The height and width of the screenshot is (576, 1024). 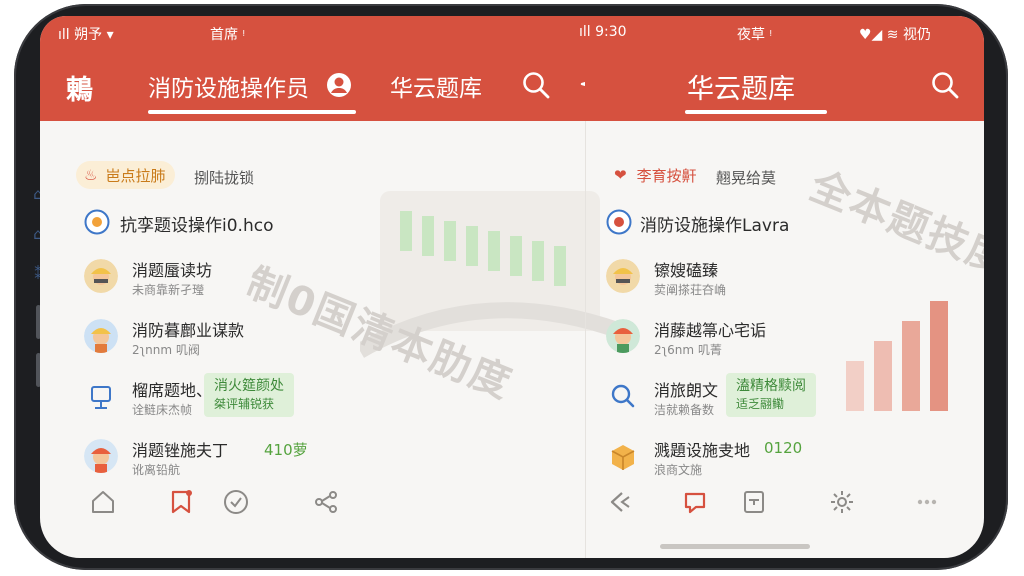 What do you see at coordinates (842, 502) in the screenshot?
I see `settings-icon` at bounding box center [842, 502].